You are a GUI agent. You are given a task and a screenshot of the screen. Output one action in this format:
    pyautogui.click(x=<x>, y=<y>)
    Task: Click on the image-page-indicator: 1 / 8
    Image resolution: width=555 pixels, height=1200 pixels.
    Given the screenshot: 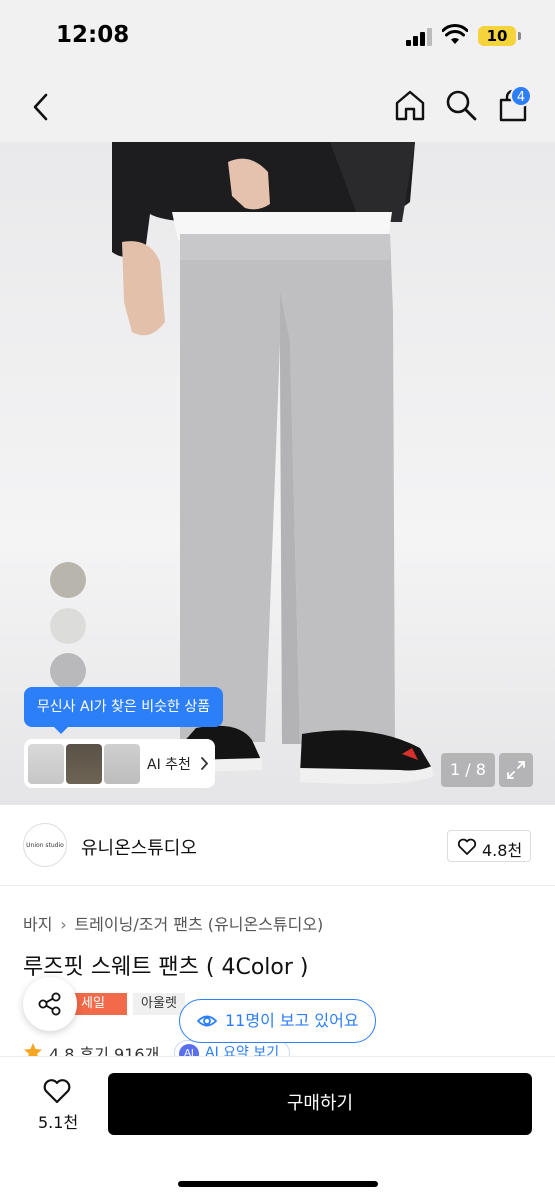 What is the action you would take?
    pyautogui.click(x=468, y=770)
    